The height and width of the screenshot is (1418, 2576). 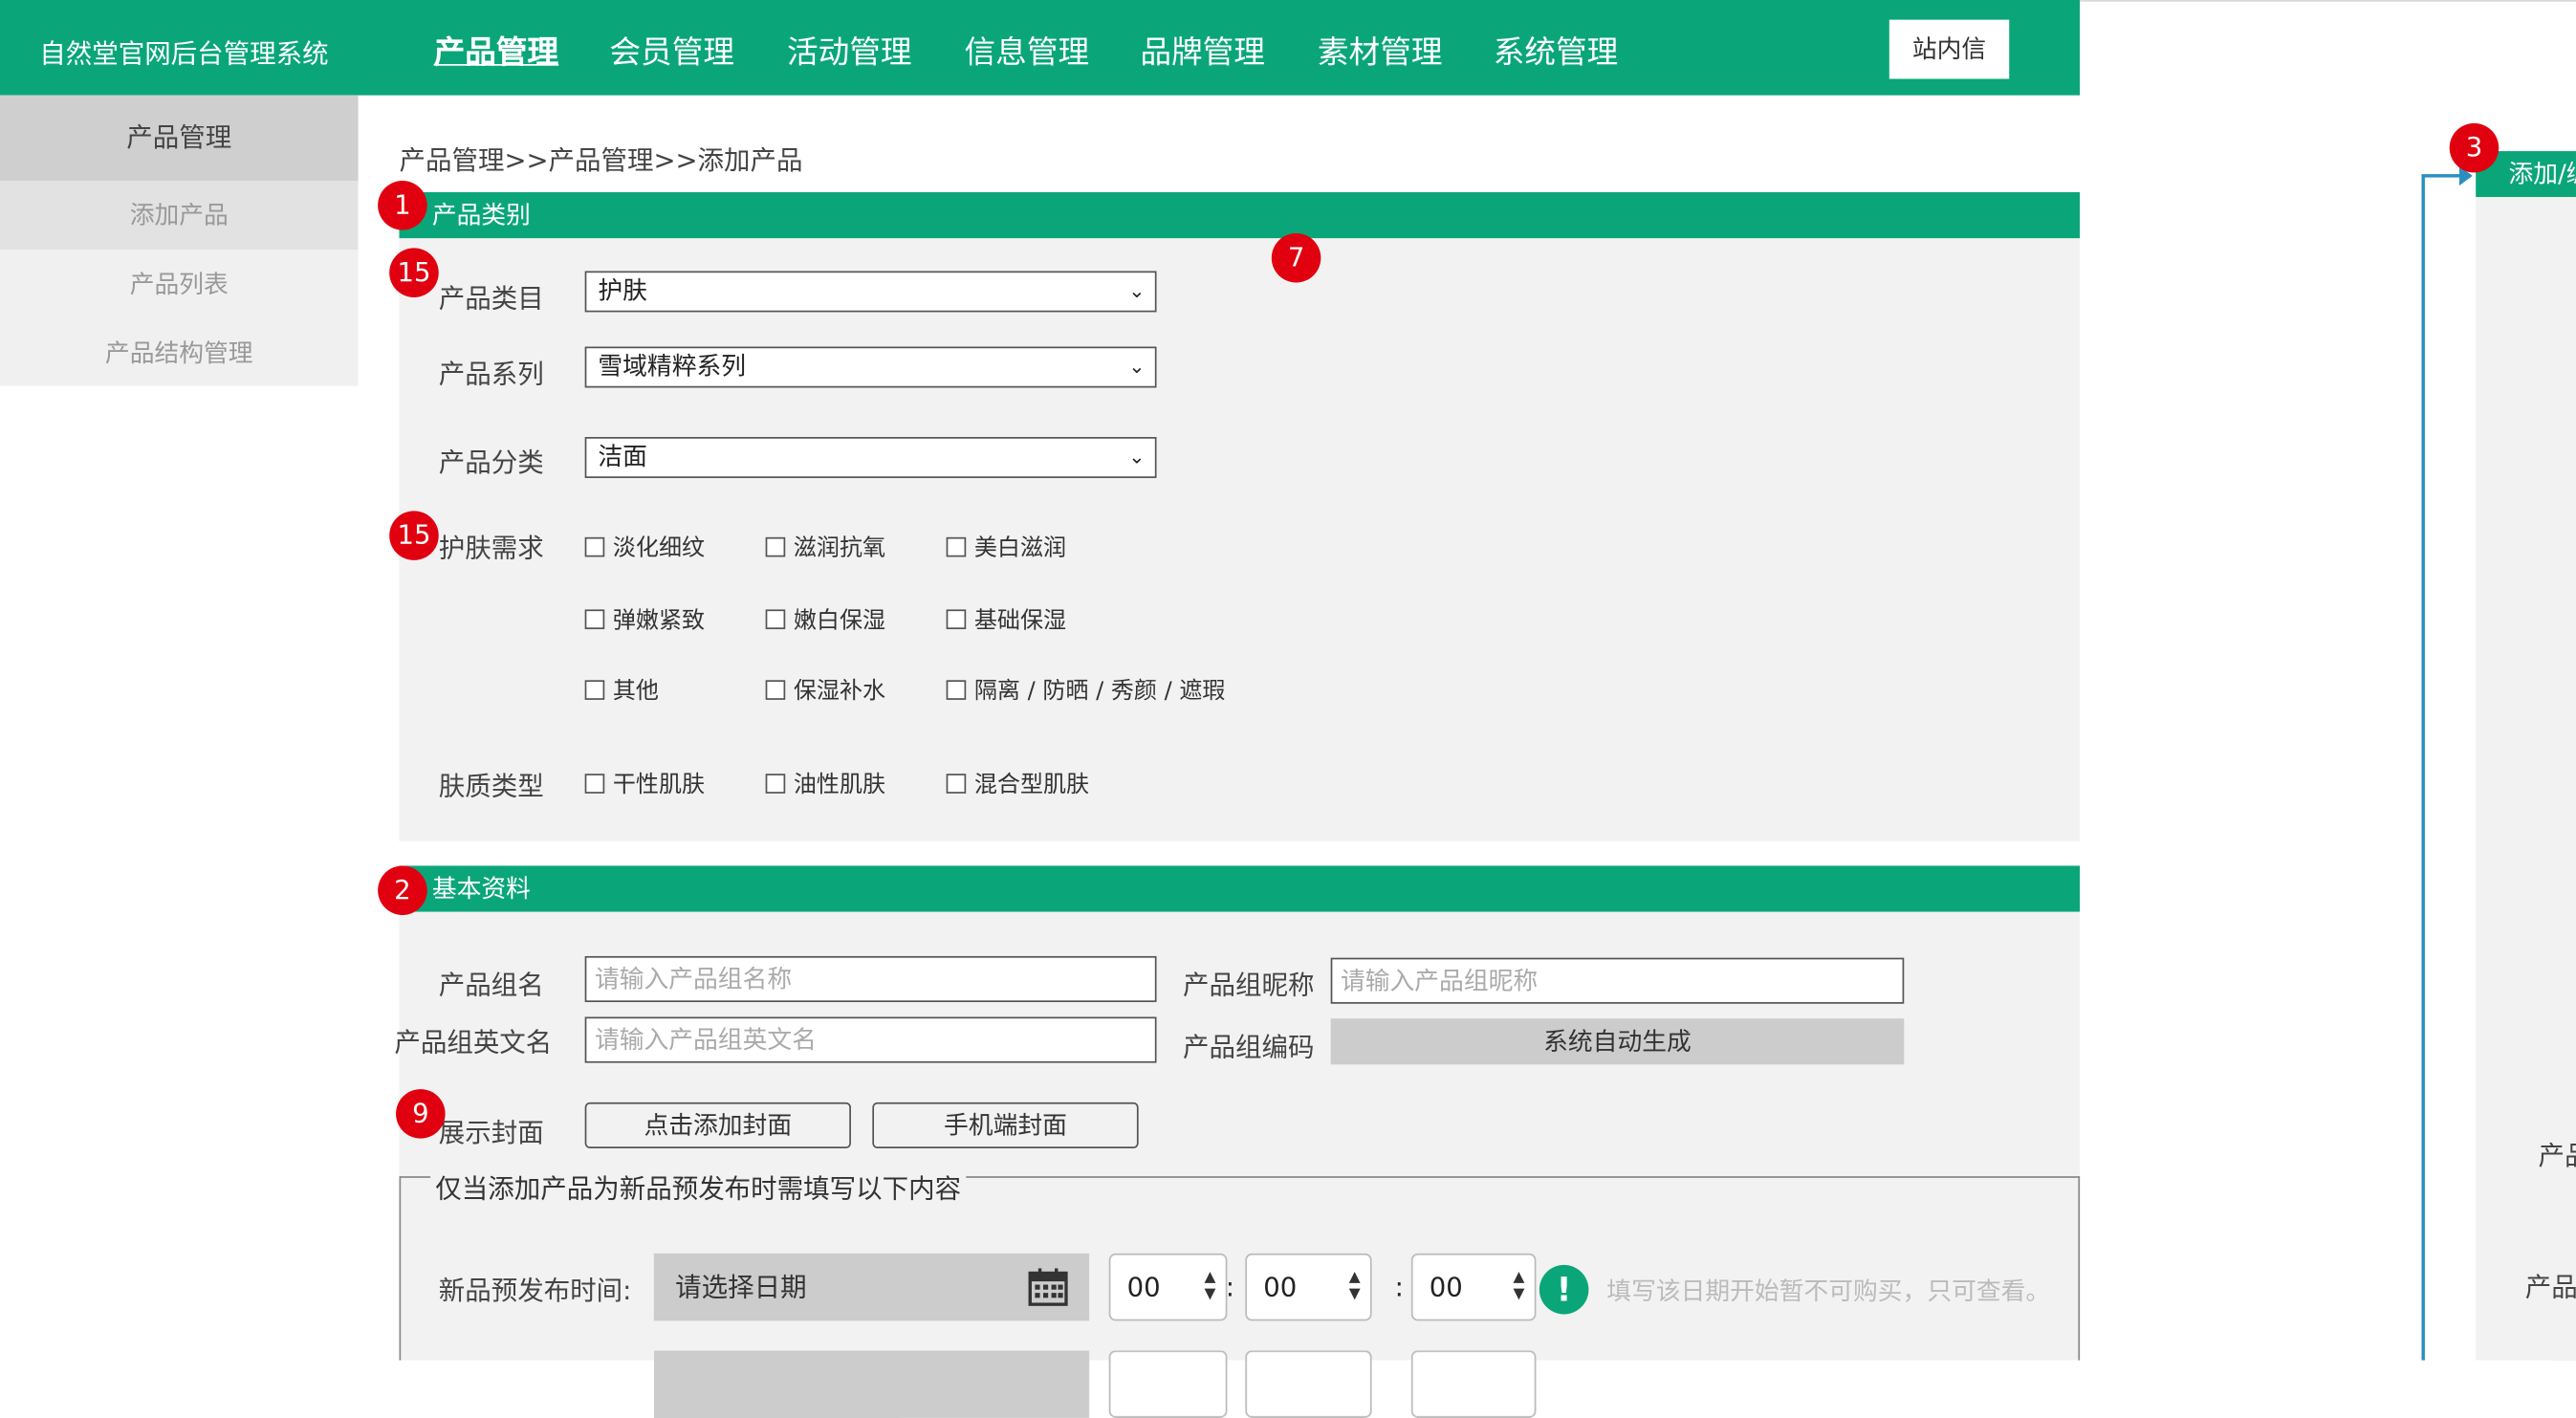 I want to click on connector-line, so click(x=2423, y=768).